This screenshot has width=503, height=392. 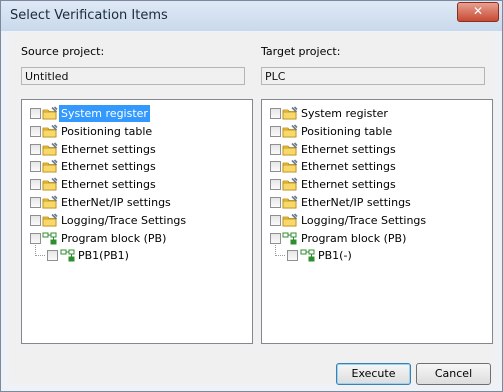 I want to click on dialog-title: Select Verification Items, so click(x=89, y=15).